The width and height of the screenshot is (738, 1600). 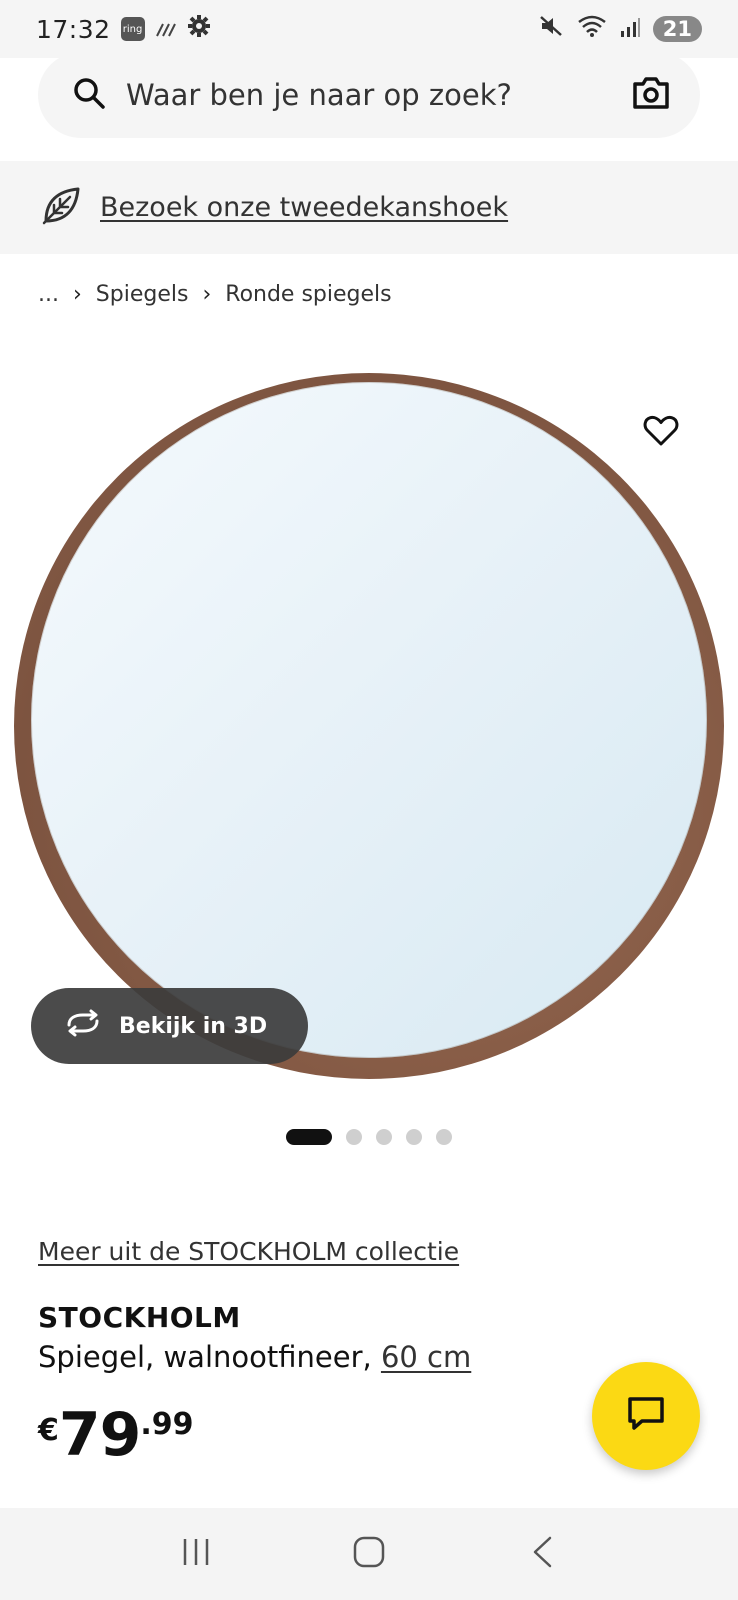 I want to click on product-description: Spiegel, walnootfineer, 60 cm, so click(x=254, y=1357).